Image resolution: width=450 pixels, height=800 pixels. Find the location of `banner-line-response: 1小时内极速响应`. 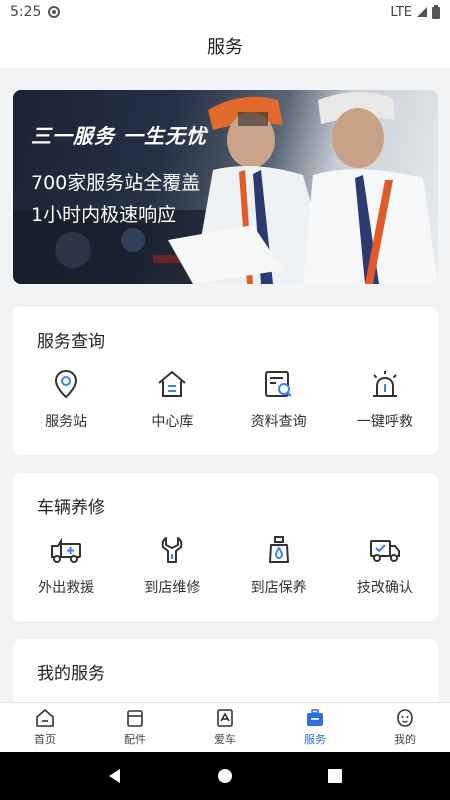

banner-line-response: 1小时内极速响应 is located at coordinates (104, 215).